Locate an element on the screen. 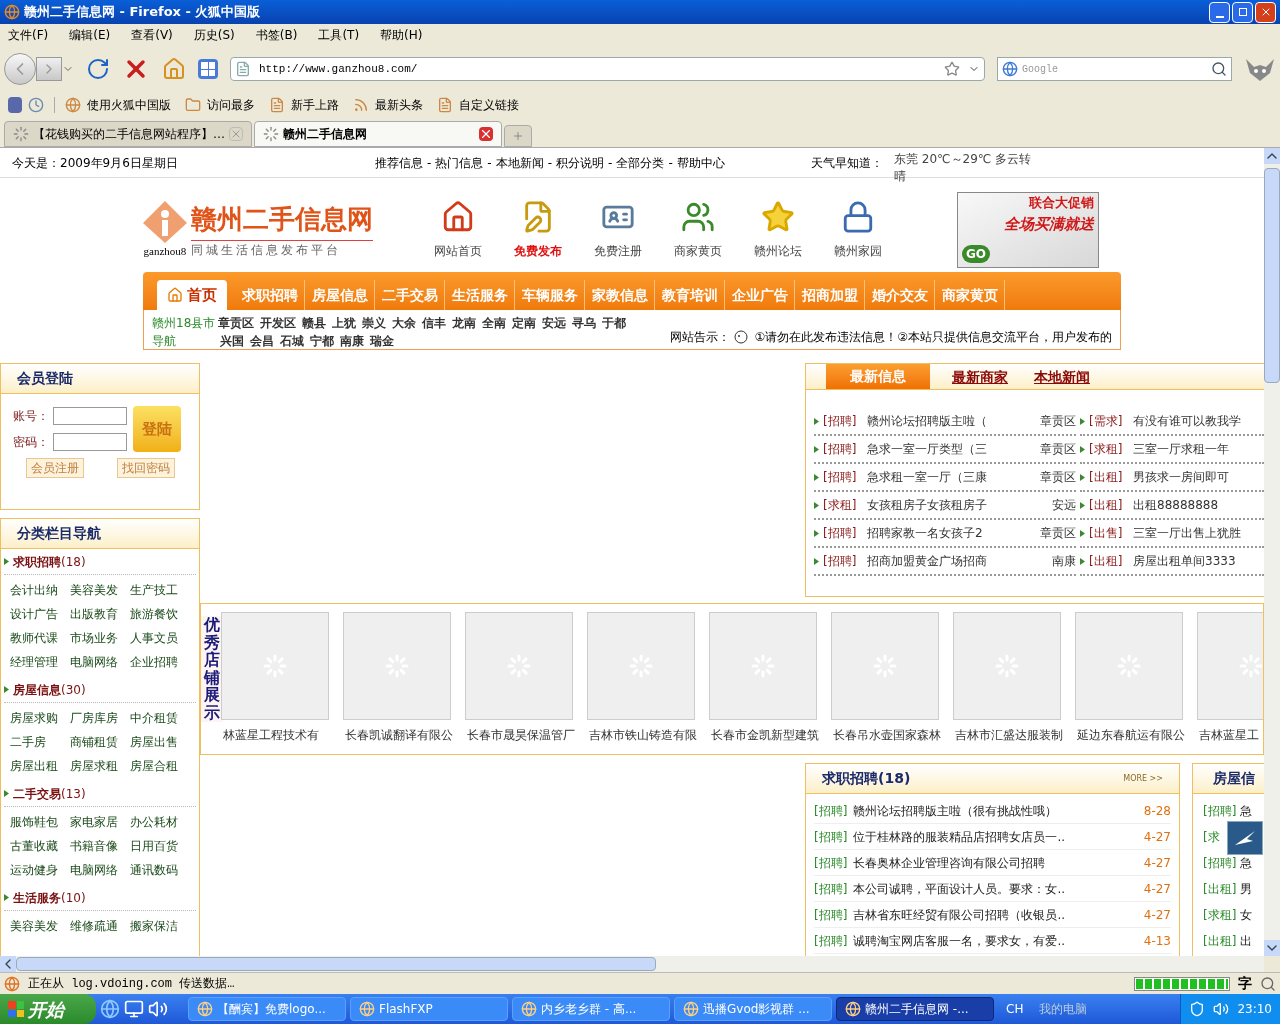 Image resolution: width=1280 pixels, height=1024 pixels. shop-name: 吉林蓝星工 is located at coordinates (1228, 735).